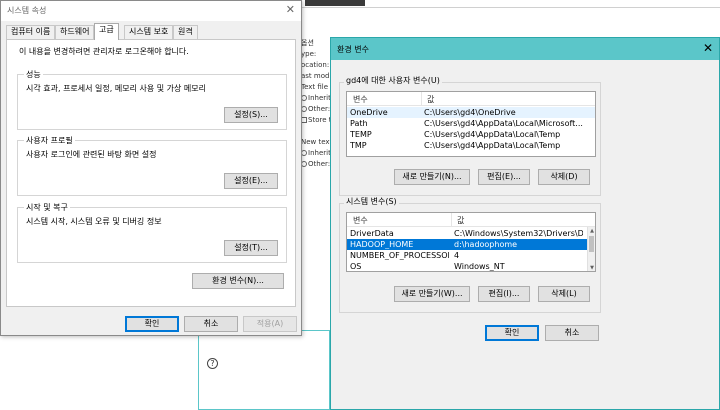 Image resolution: width=720 pixels, height=410 pixels. I want to click on table-row: DriverData C:\Windows\System32\Drivers\Dr, so click(471, 233).